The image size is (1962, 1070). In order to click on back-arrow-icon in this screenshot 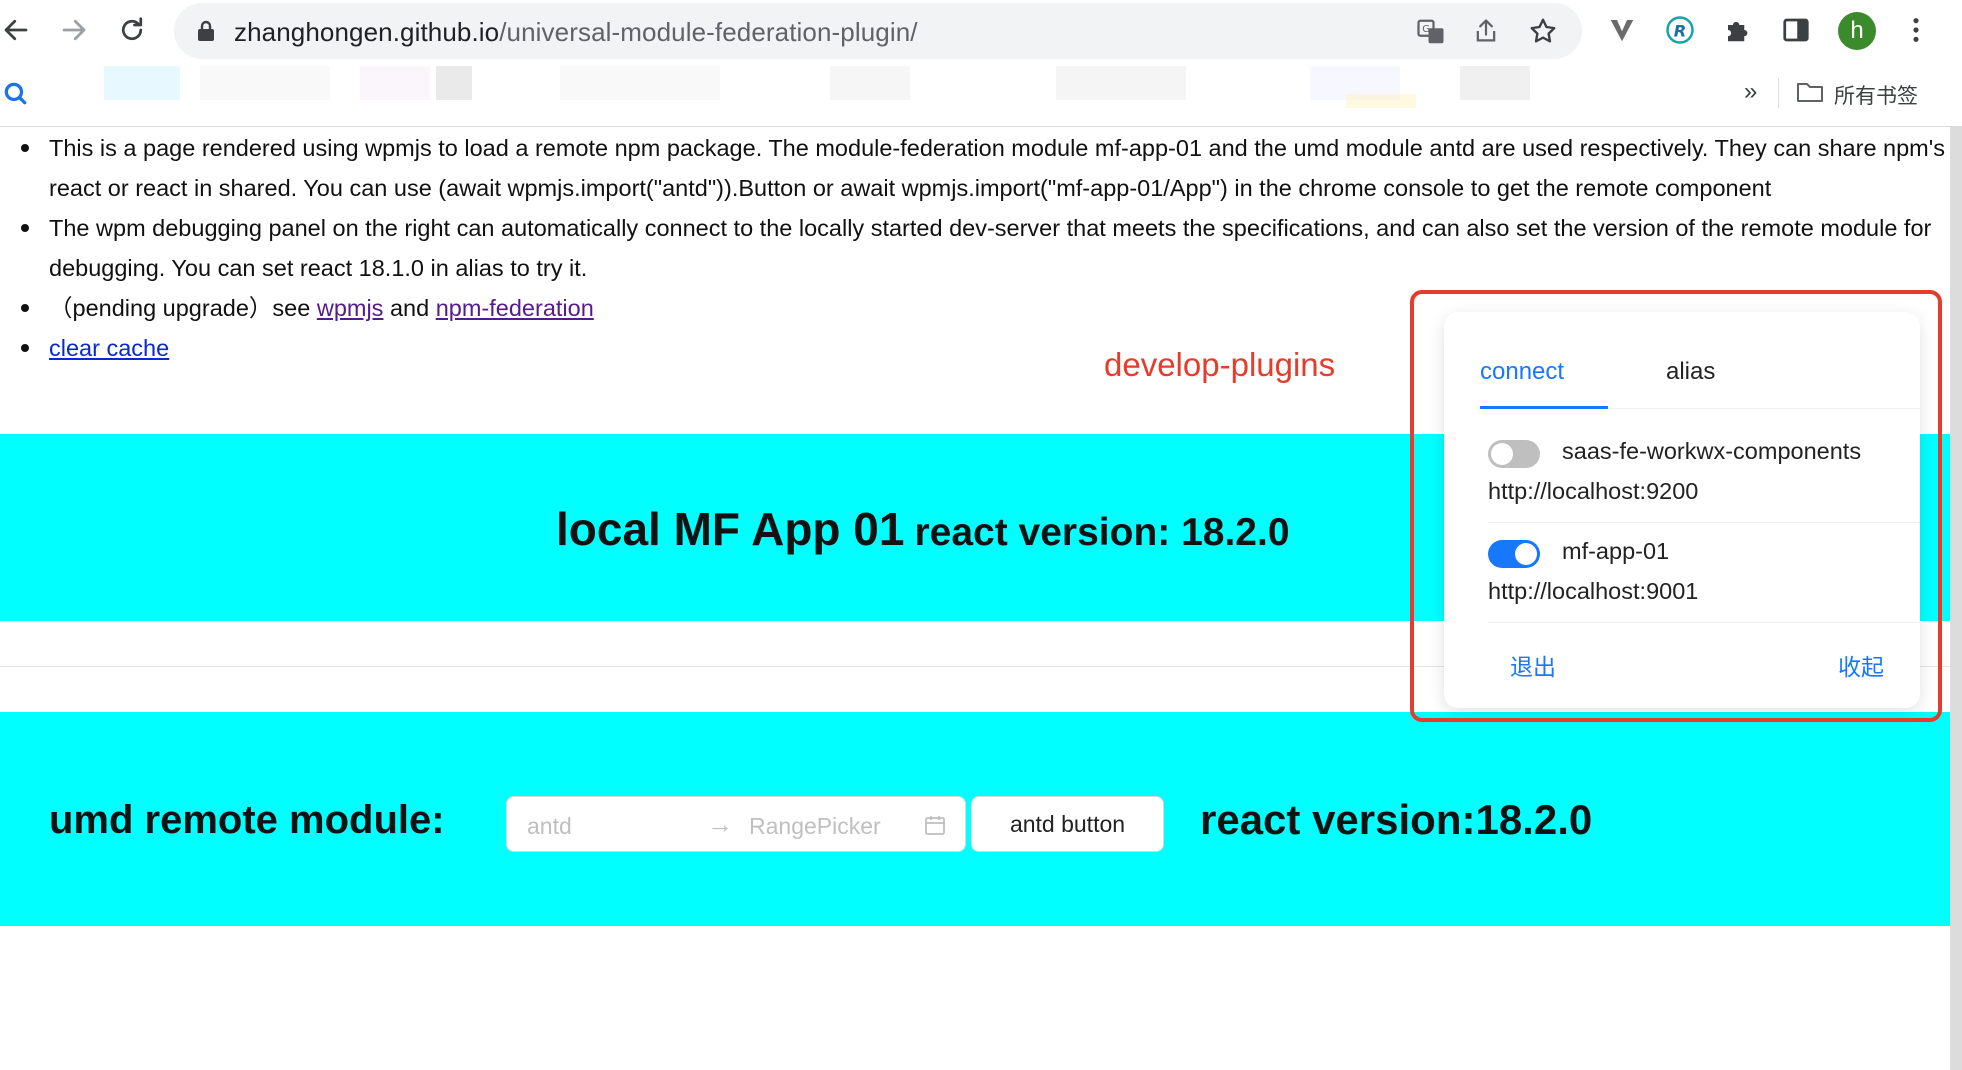, I will do `click(16, 30)`.